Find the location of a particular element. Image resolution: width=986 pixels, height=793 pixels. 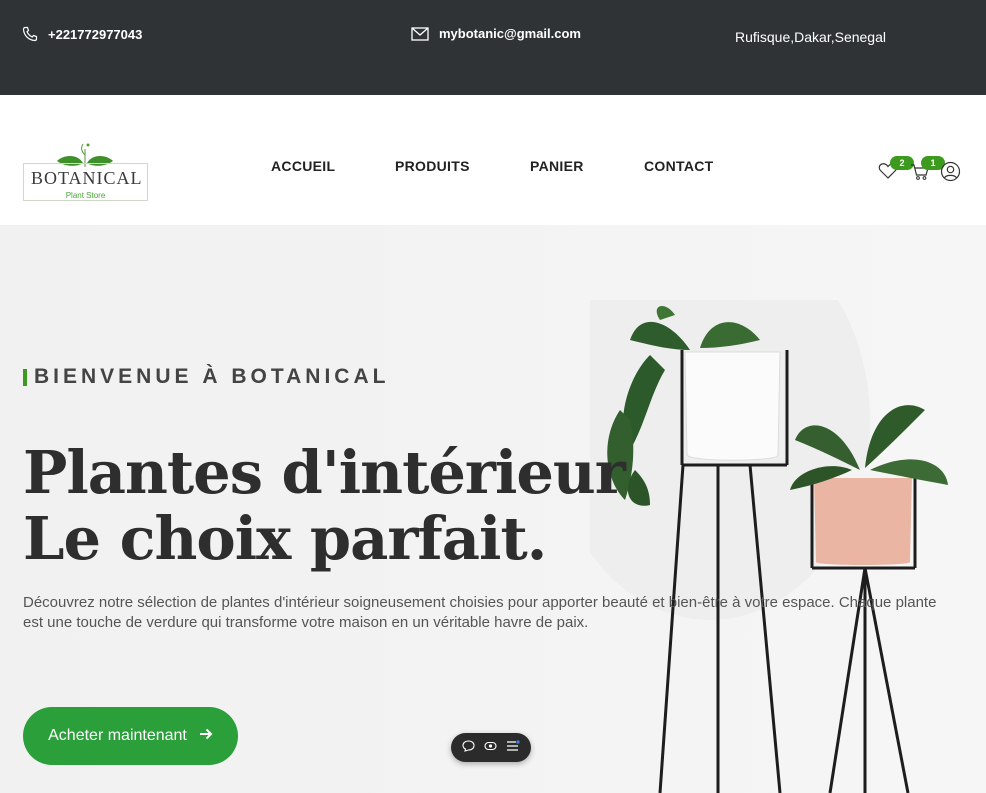

phone-contact: +221772977043 is located at coordinates (82, 34).